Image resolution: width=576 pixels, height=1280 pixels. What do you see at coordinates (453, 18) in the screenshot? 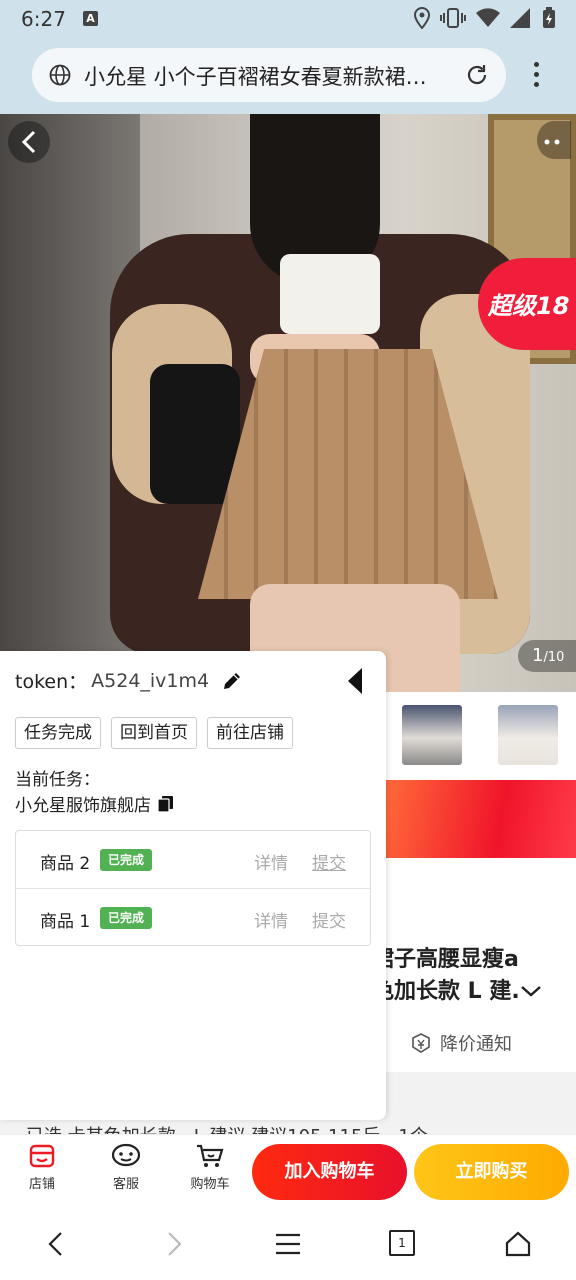
I see `vibrate-icon` at bounding box center [453, 18].